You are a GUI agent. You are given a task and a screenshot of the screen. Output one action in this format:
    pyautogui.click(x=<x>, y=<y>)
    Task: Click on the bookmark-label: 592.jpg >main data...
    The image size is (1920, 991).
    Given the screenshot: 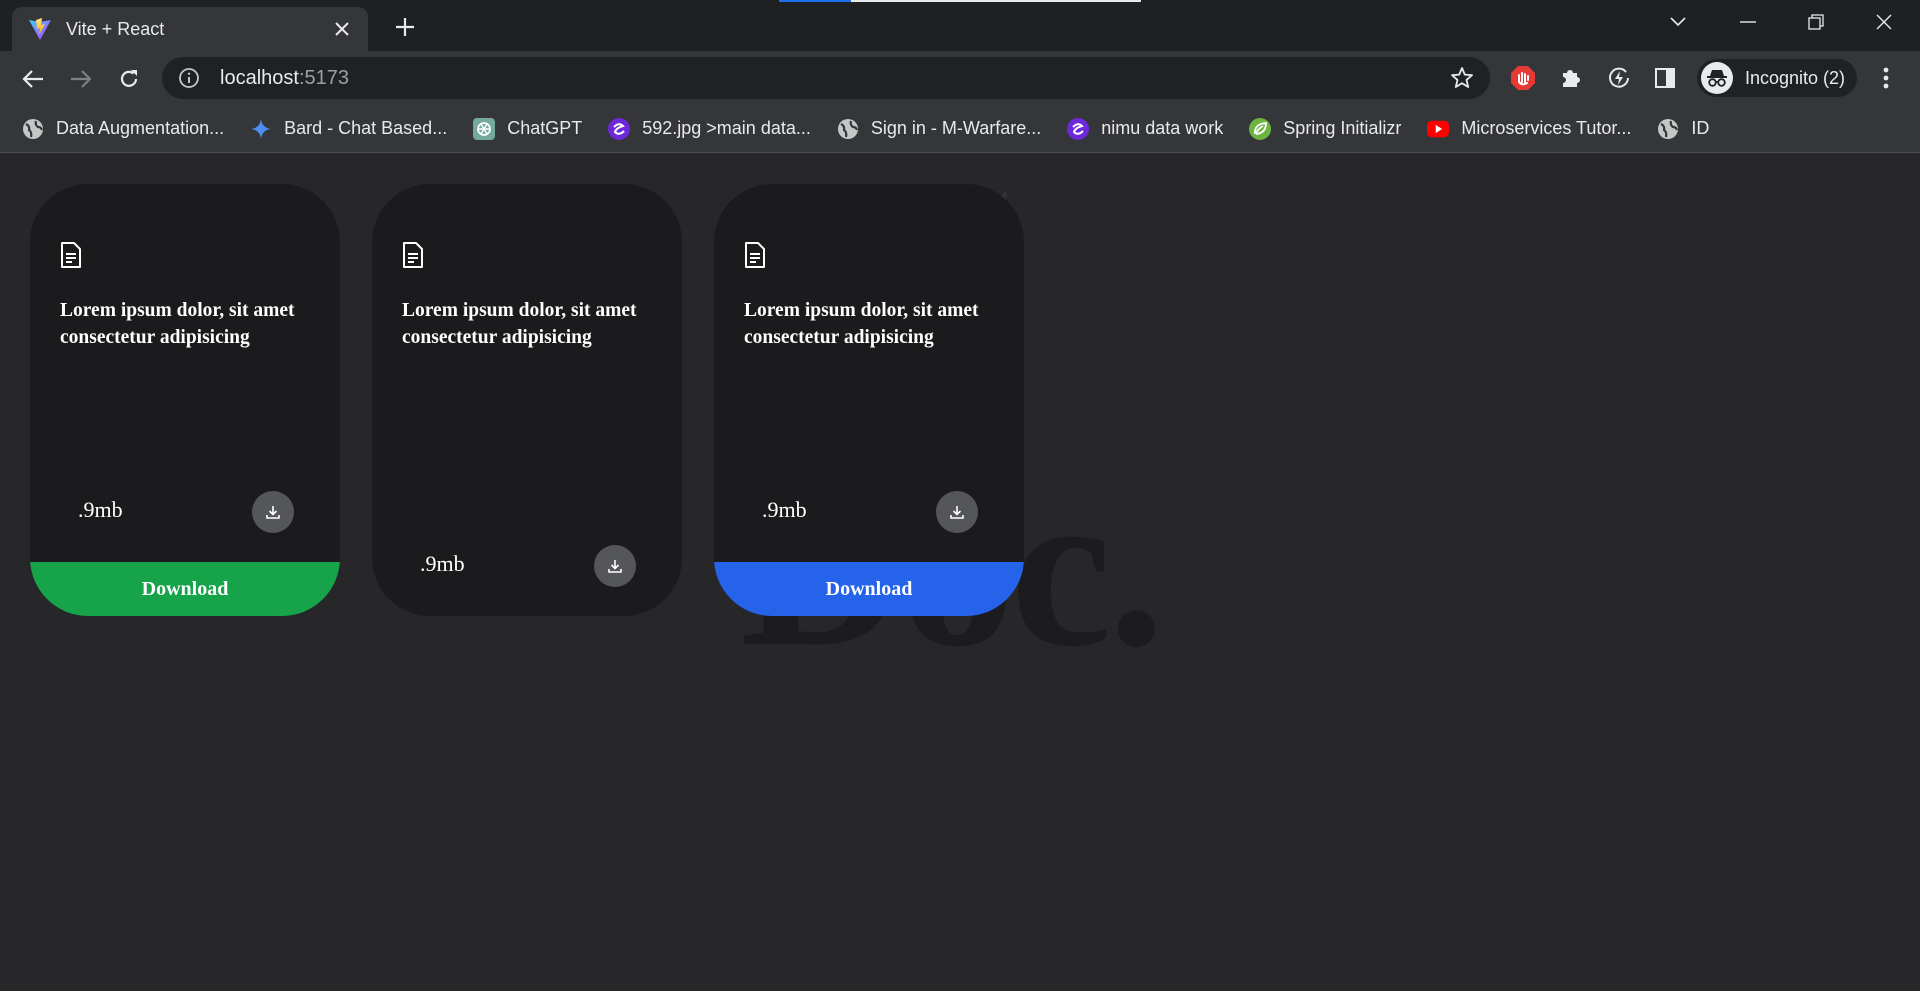 What is the action you would take?
    pyautogui.click(x=726, y=128)
    